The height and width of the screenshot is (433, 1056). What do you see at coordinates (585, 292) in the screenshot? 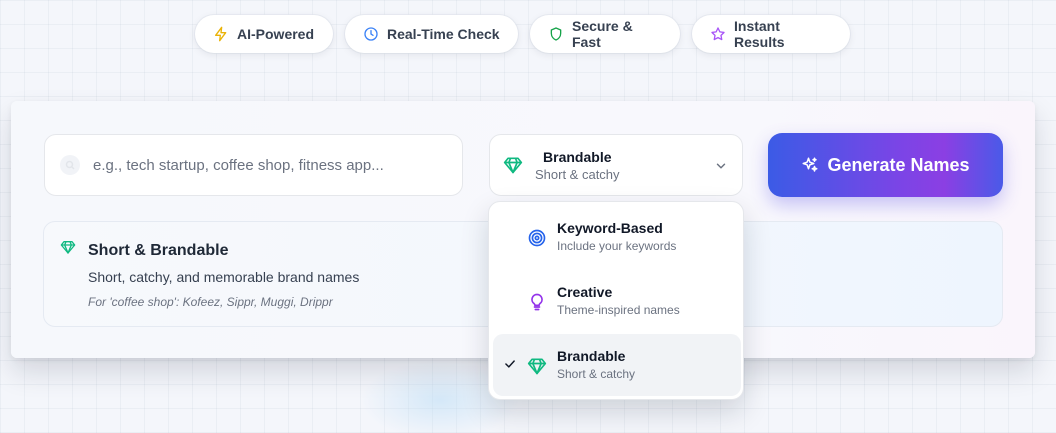
I see `option-label: Creative` at bounding box center [585, 292].